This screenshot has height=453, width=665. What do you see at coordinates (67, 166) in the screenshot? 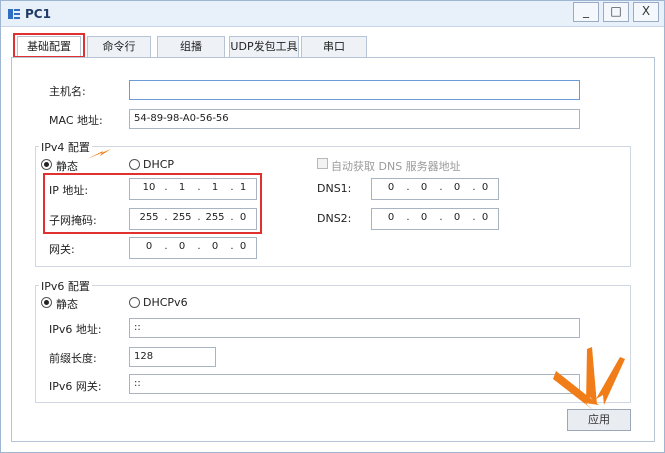
I see `ipv4-static-label: 静态` at bounding box center [67, 166].